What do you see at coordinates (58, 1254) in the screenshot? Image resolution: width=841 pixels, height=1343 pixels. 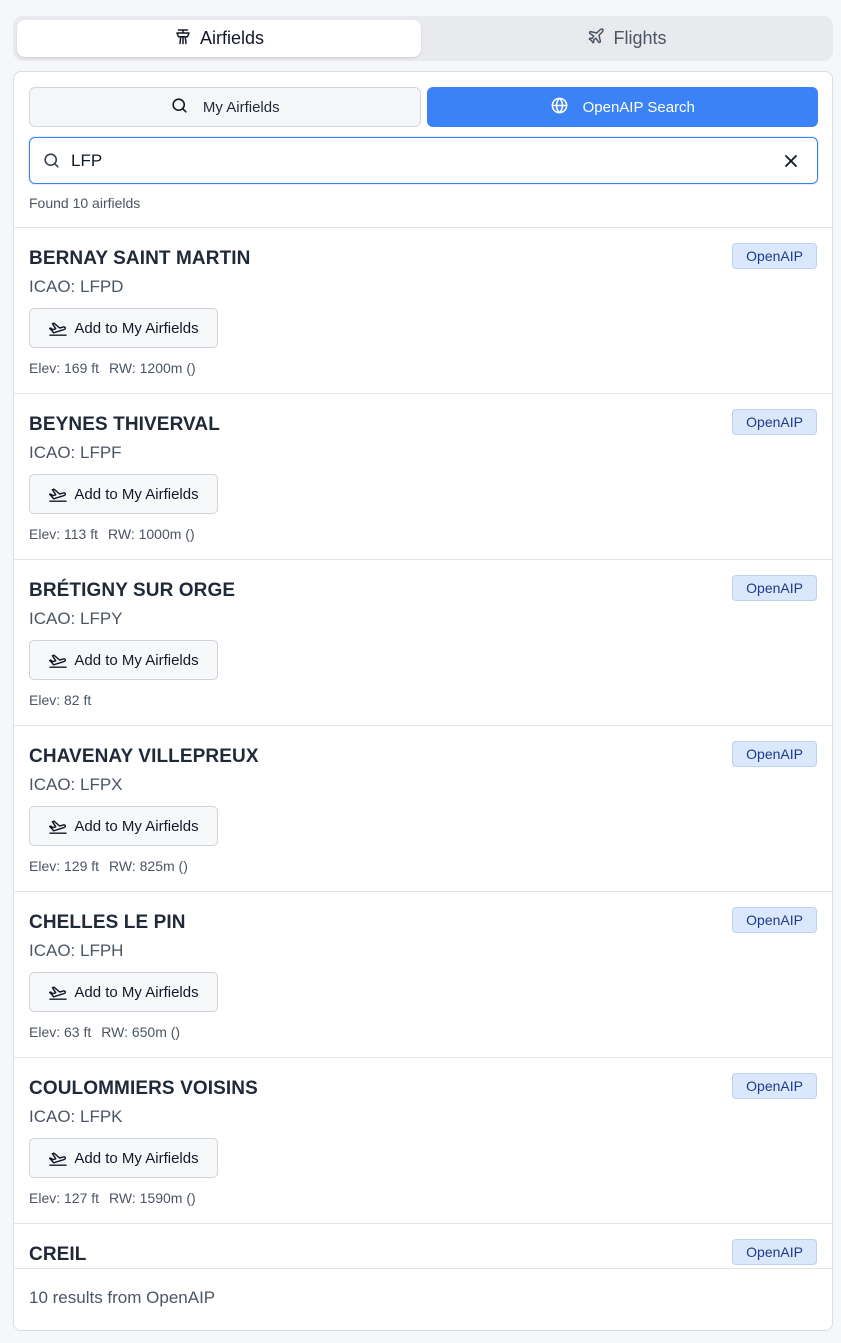 I see `airfield-name: CREIL` at bounding box center [58, 1254].